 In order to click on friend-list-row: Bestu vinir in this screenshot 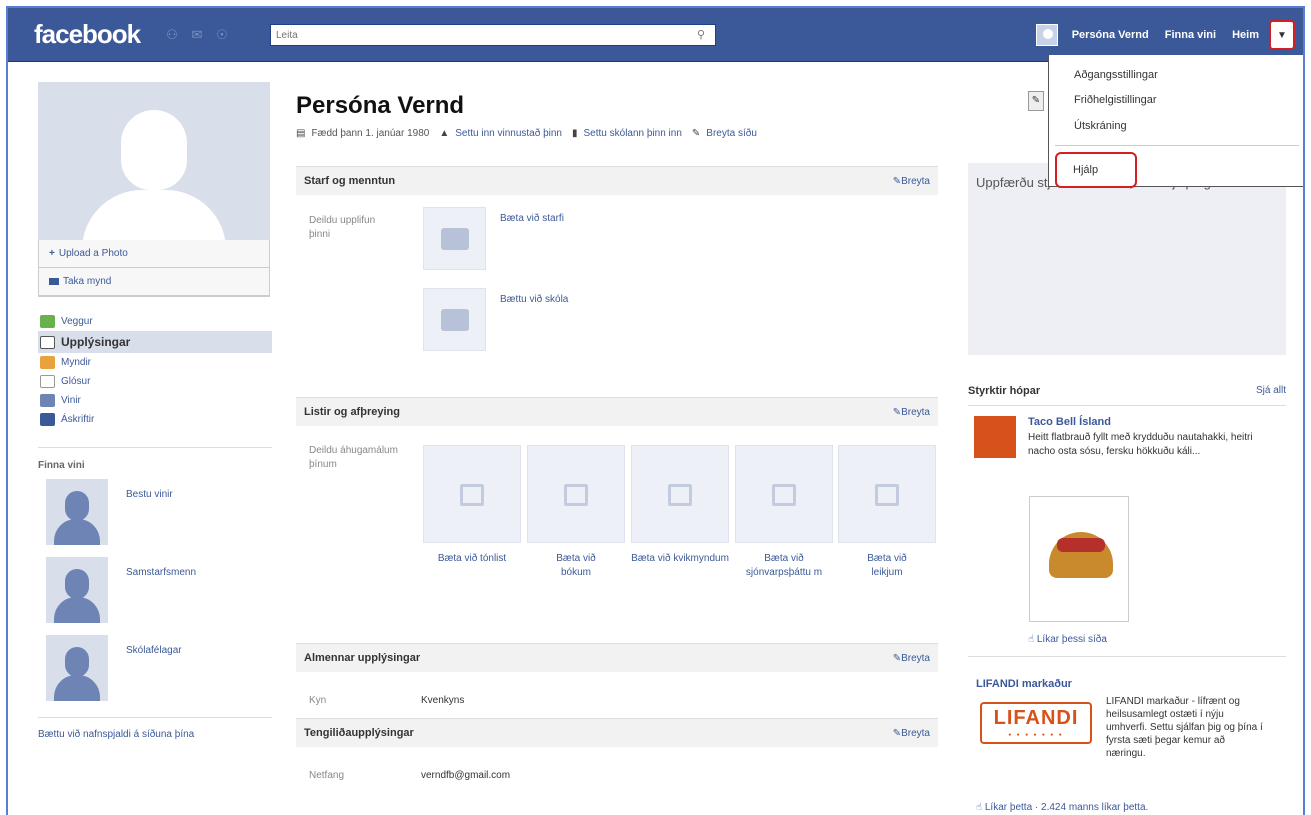, I will do `click(155, 510)`.